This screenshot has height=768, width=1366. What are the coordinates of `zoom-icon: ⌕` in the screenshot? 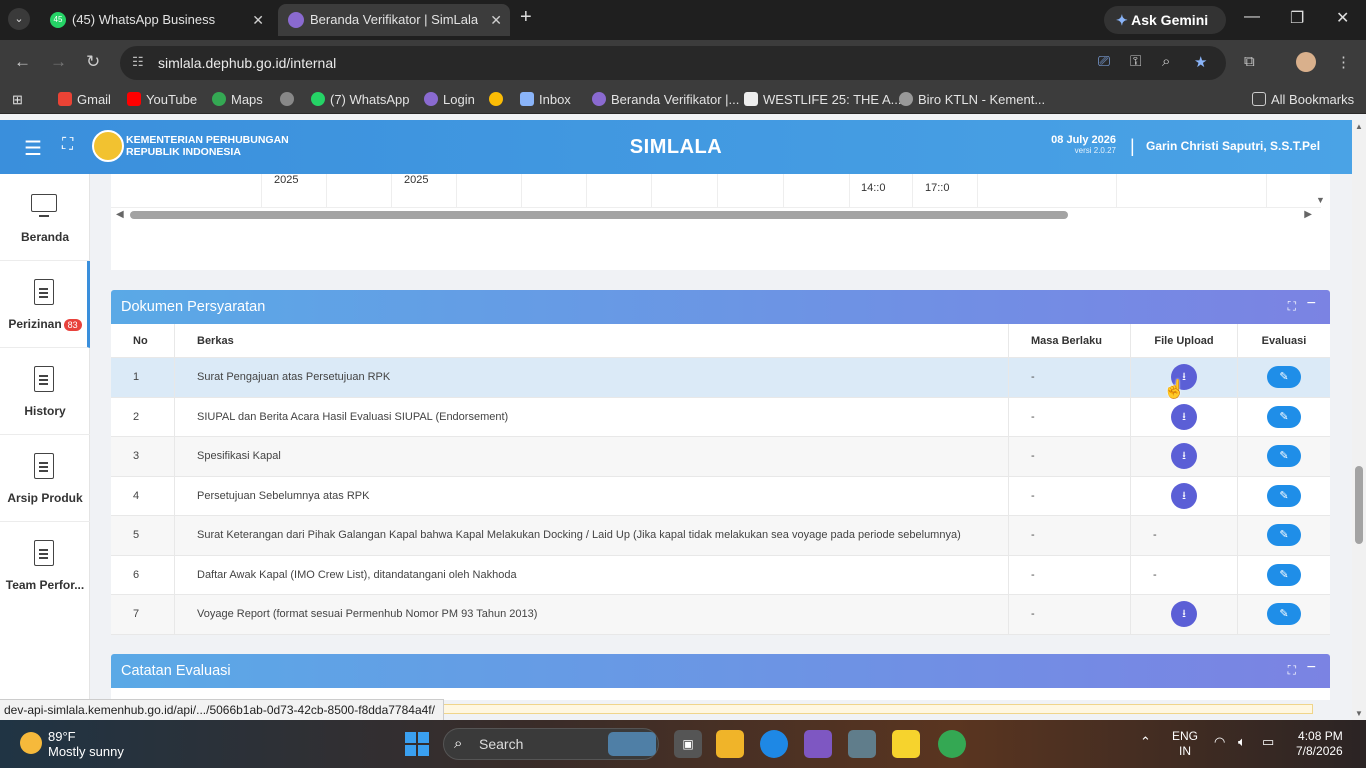 It's located at (1166, 61).